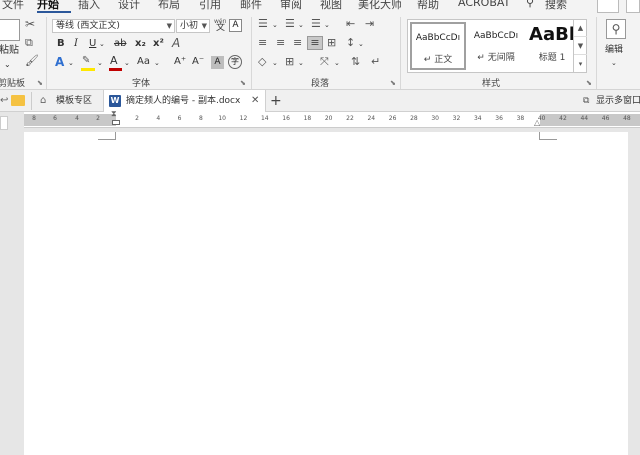 The image size is (640, 455). What do you see at coordinates (580, 64) in the screenshot?
I see `more-styles-icon: ▾` at bounding box center [580, 64].